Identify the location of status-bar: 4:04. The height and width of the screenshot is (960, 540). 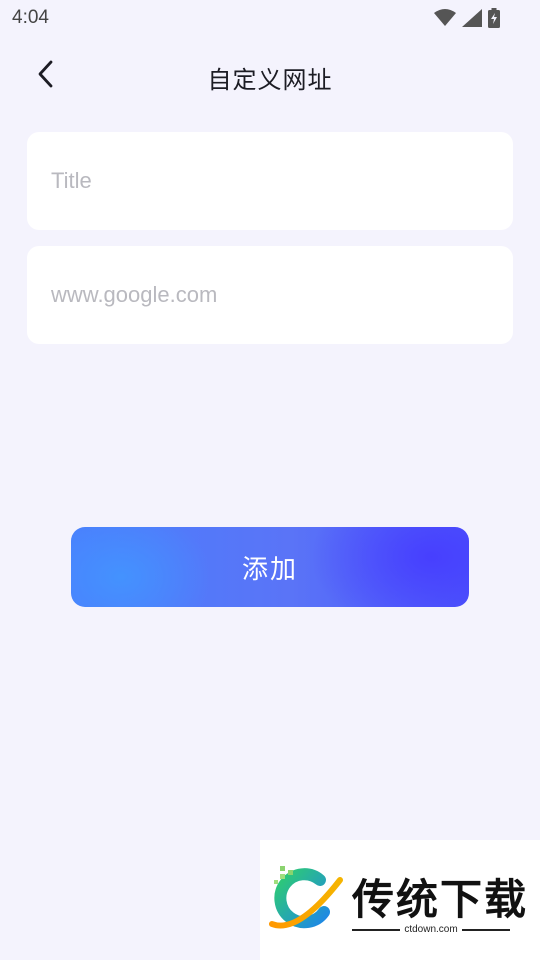
(270, 18).